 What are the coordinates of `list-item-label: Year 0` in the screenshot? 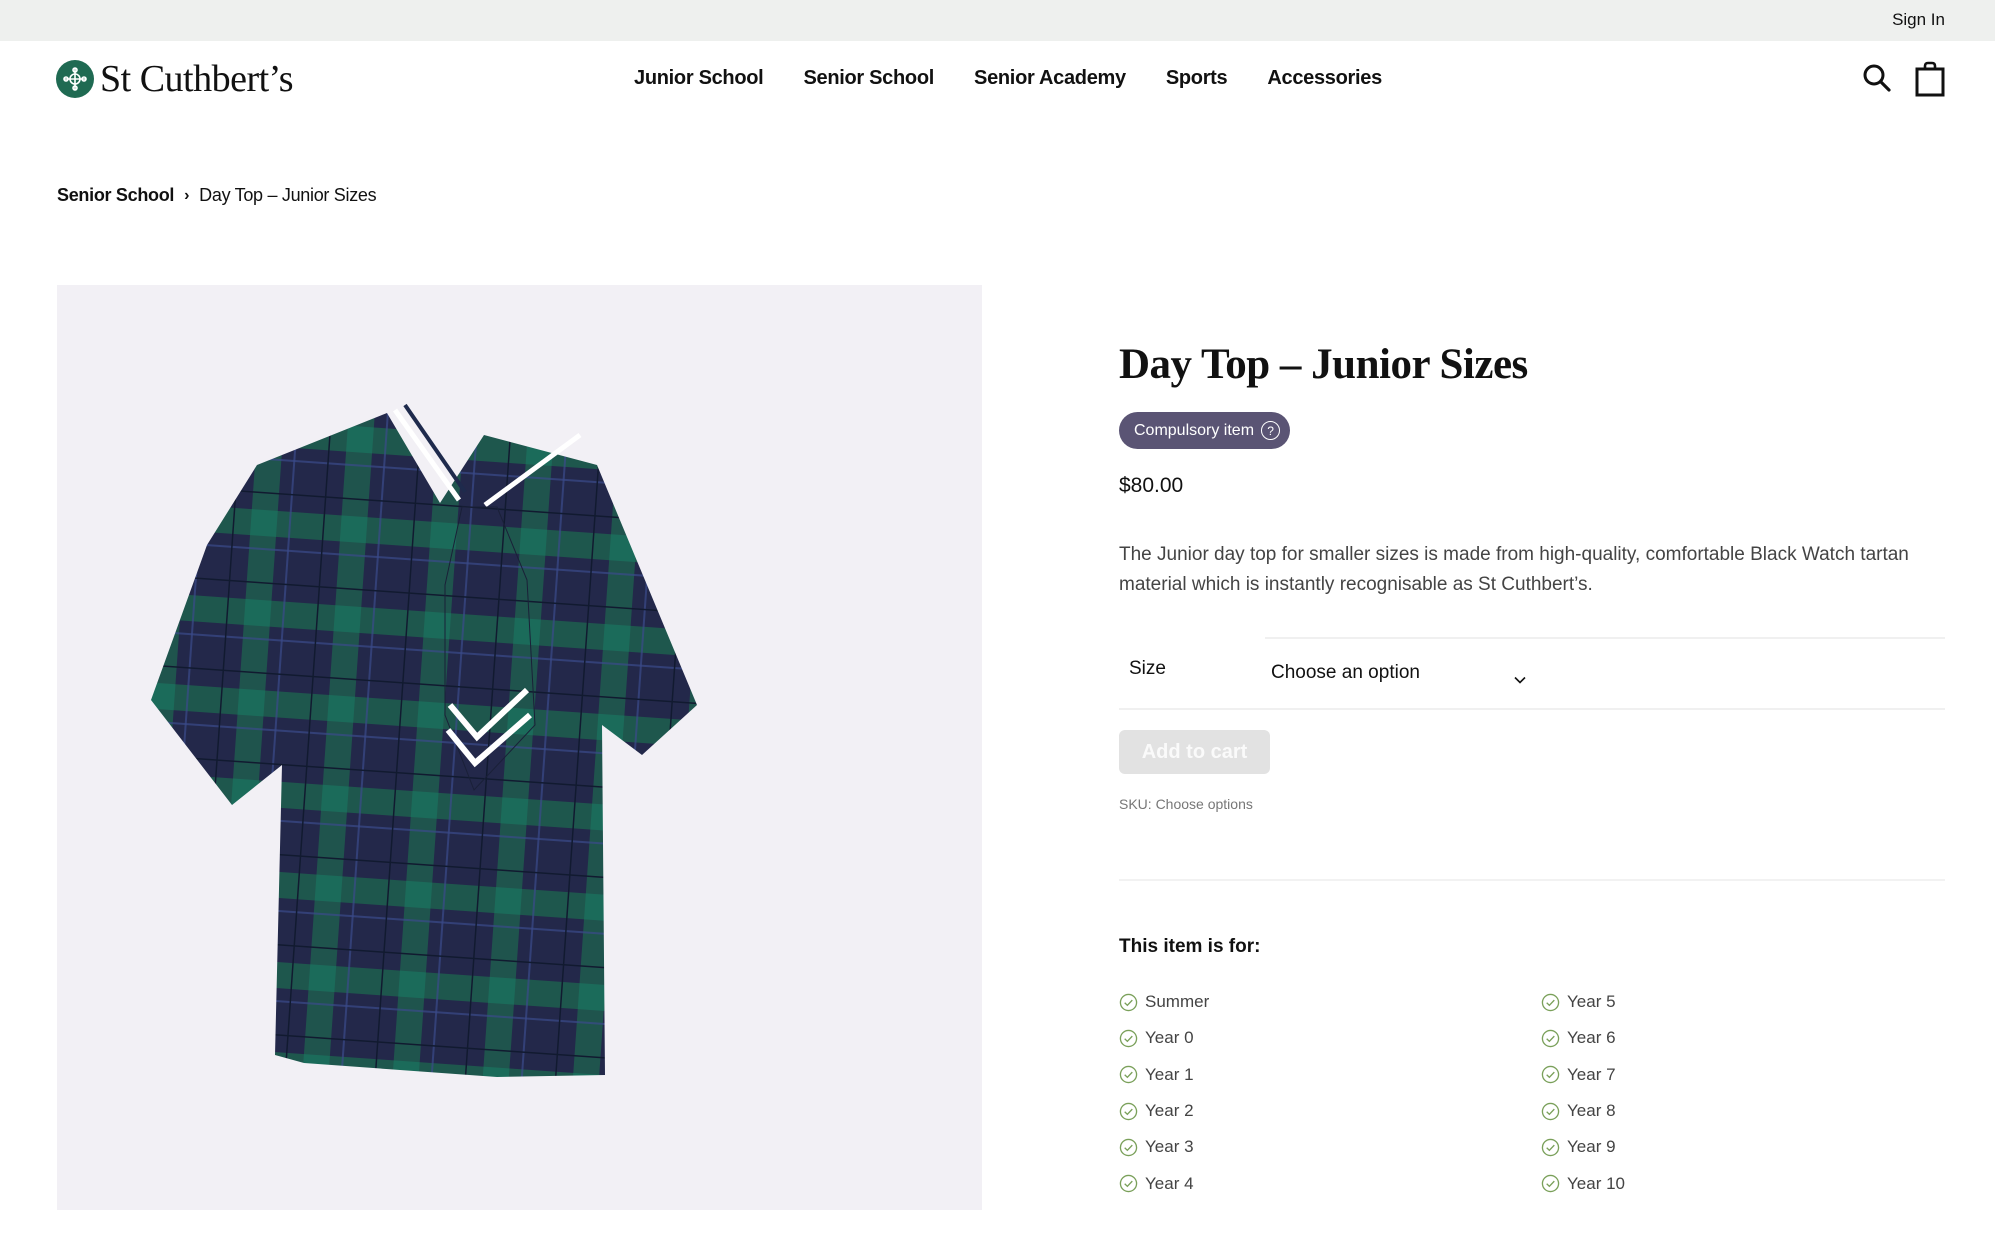 It's located at (1169, 1038).